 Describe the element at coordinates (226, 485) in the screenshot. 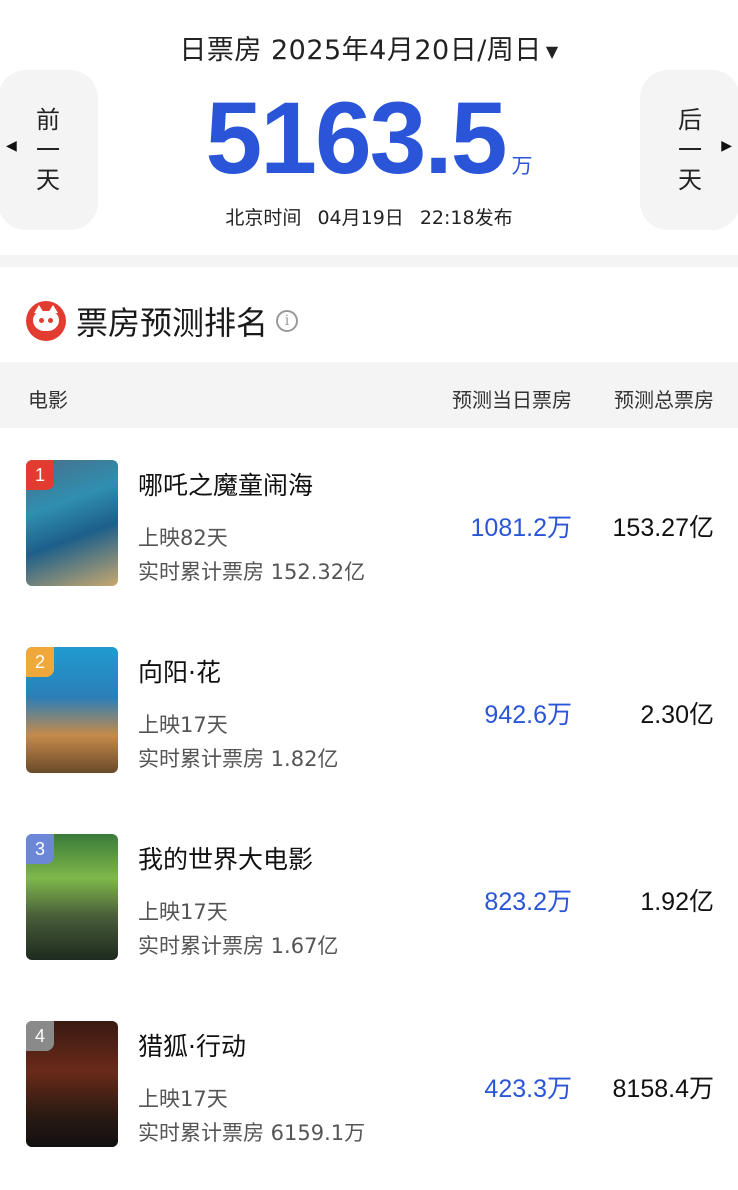

I see `movie-title: 哪吒之魔童闹海` at that location.